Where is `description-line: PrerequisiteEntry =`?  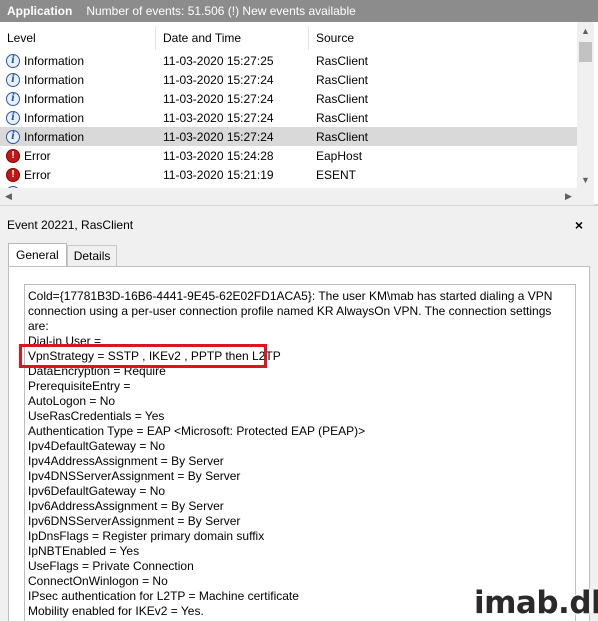 description-line: PrerequisiteEntry = is located at coordinates (79, 386).